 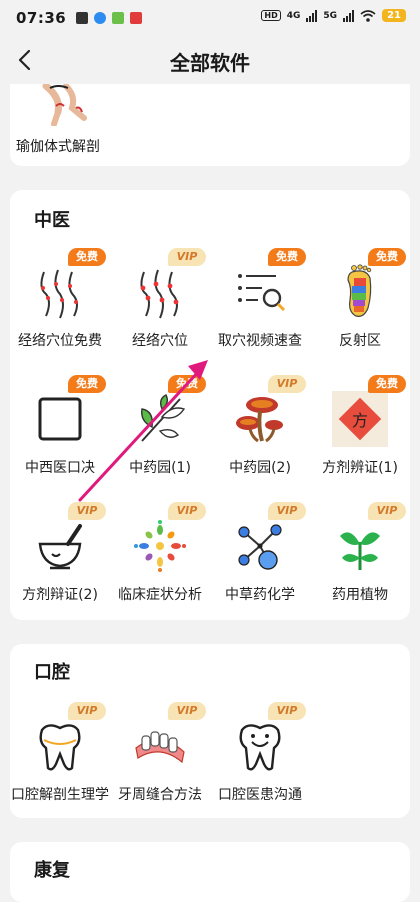 I want to click on app-item-label: 牙周缝合方法, so click(x=160, y=795).